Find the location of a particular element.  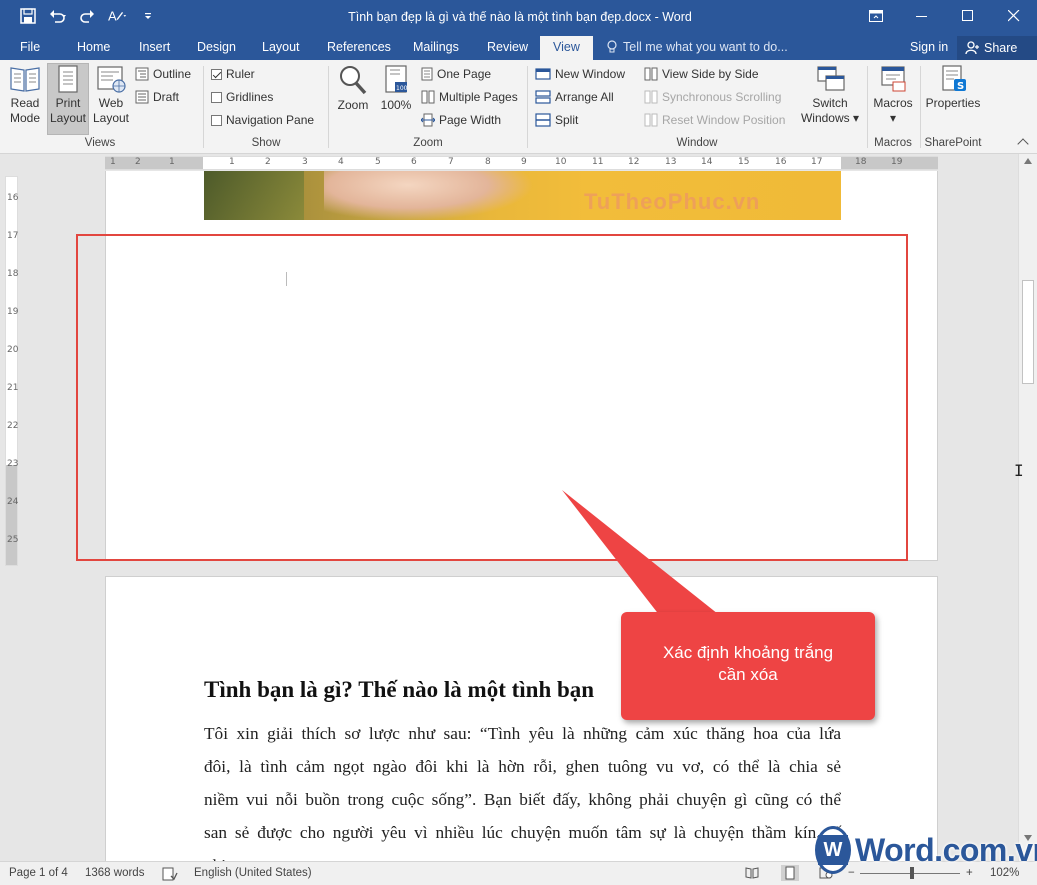

ibeam-cursor-icon: I is located at coordinates (1019, 470).